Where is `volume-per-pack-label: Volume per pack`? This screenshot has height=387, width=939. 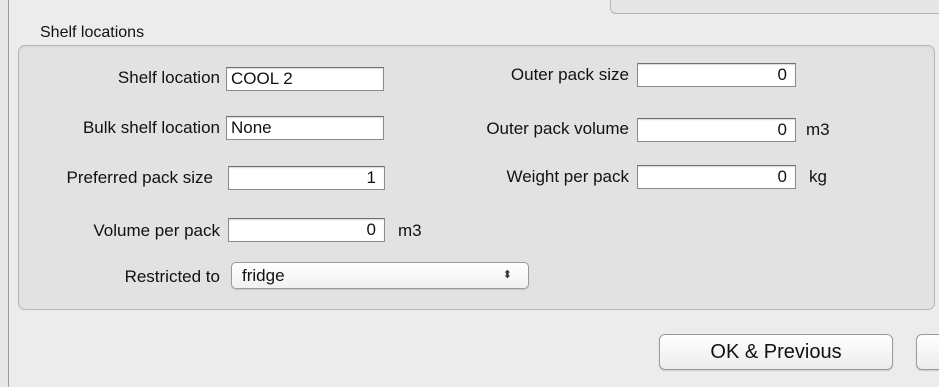
volume-per-pack-label: Volume per pack is located at coordinates (156, 230).